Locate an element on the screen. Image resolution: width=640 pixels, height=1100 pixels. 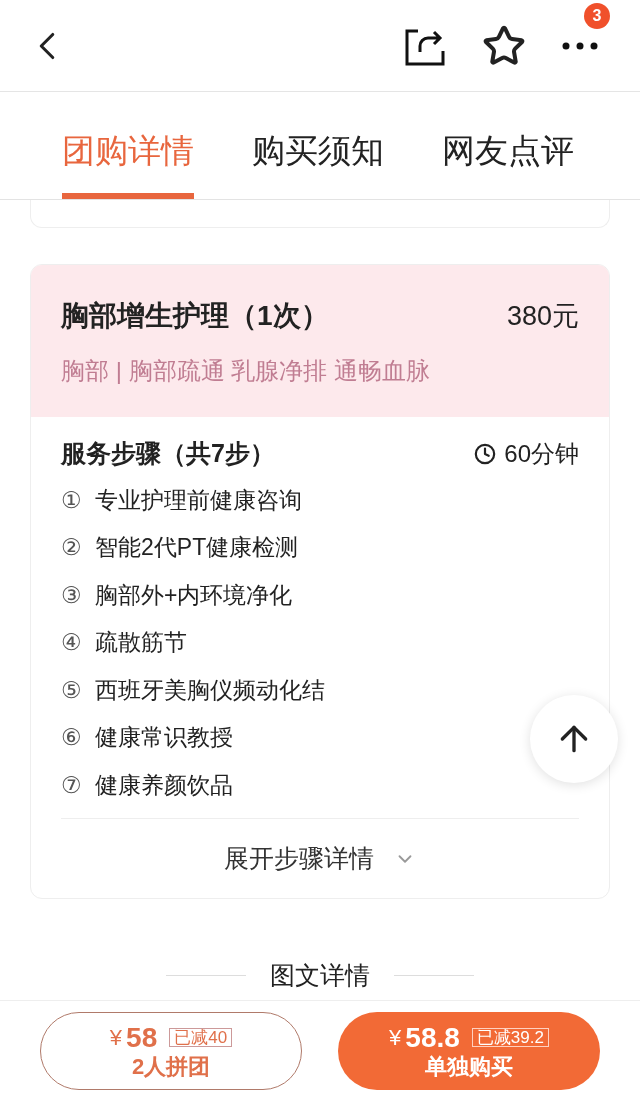
step-text: 西班牙美胸仪频动化结 is located at coordinates (210, 690).